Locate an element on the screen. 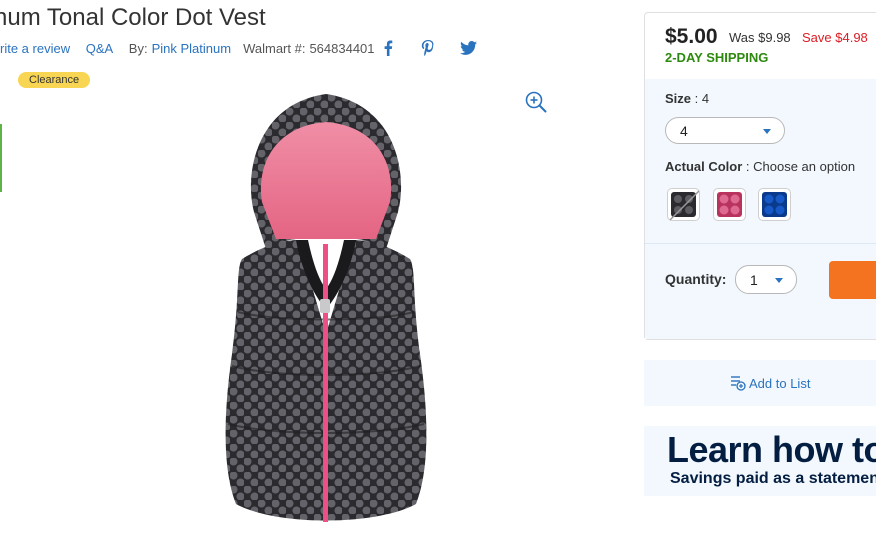 The height and width of the screenshot is (541, 876). zoom-in-icon is located at coordinates (536, 102).